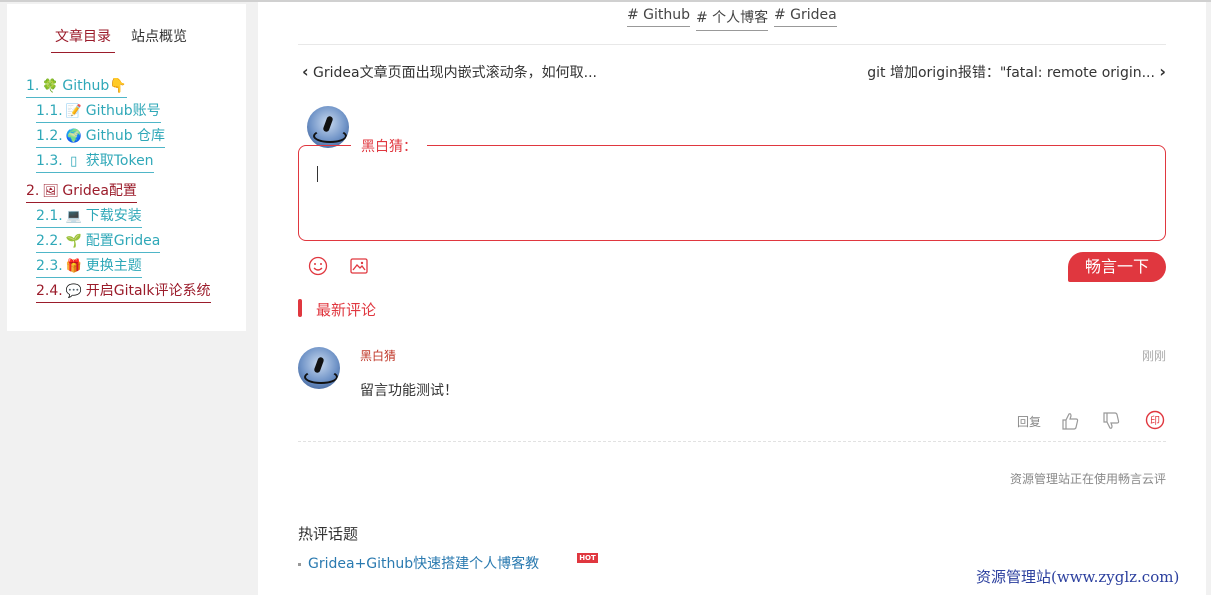 The image size is (1211, 595). I want to click on toc-item-configure-gridea: 2.2. 🌱 配置Gridea, so click(98, 242).